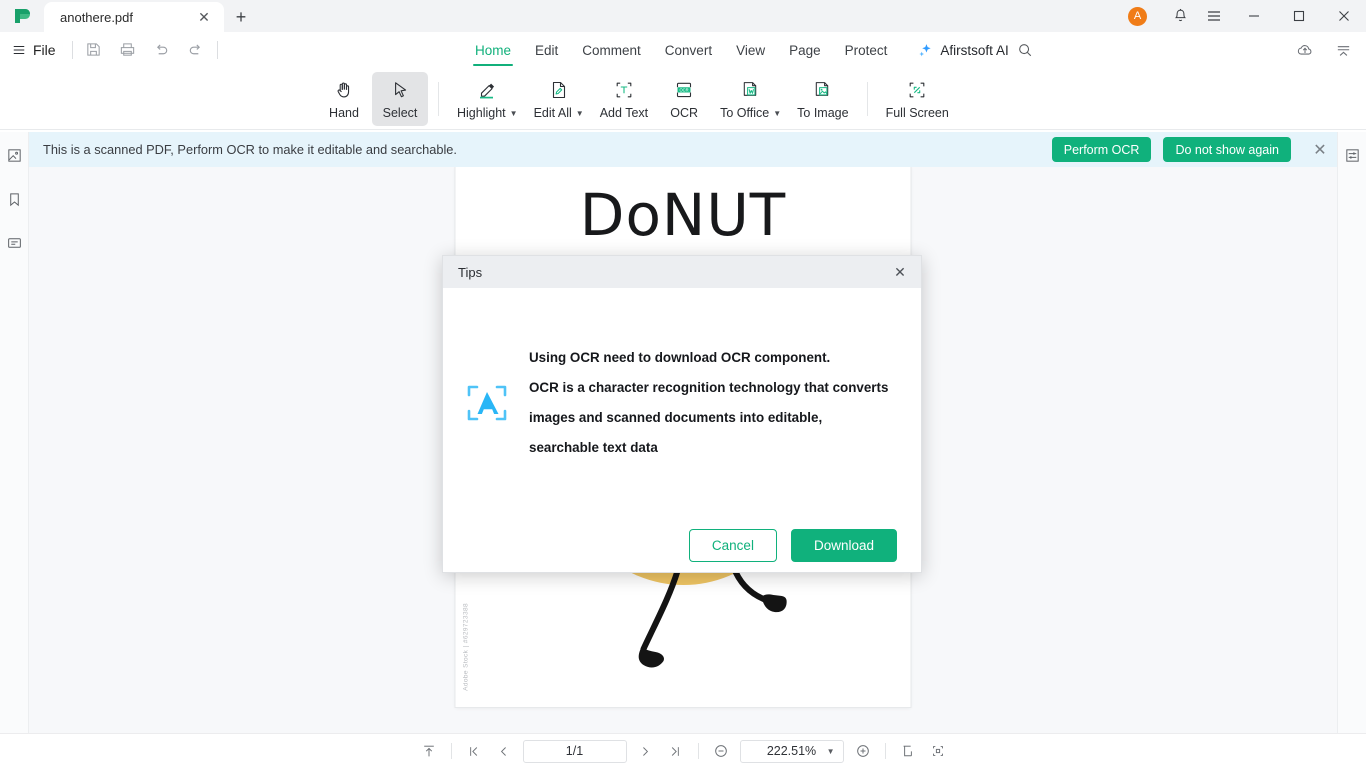  I want to click on ocr-scan-icon, so click(487, 403).